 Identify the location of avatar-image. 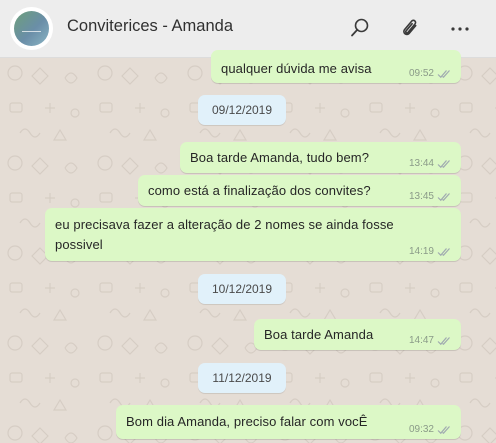
(31, 28).